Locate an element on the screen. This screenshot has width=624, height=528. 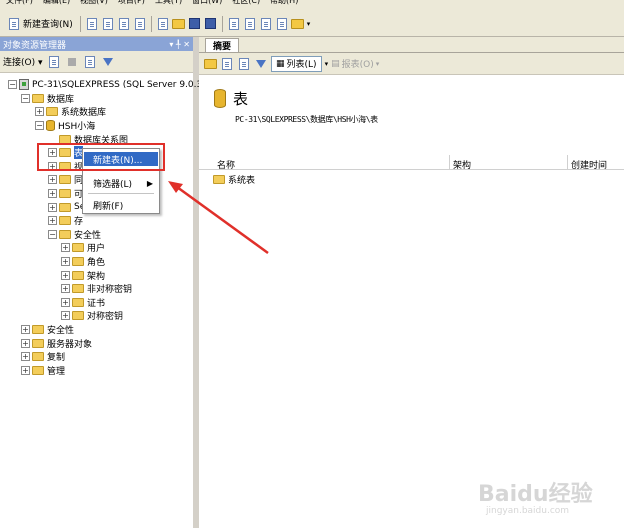
column-header-name: 名称 is located at coordinates (226, 164).